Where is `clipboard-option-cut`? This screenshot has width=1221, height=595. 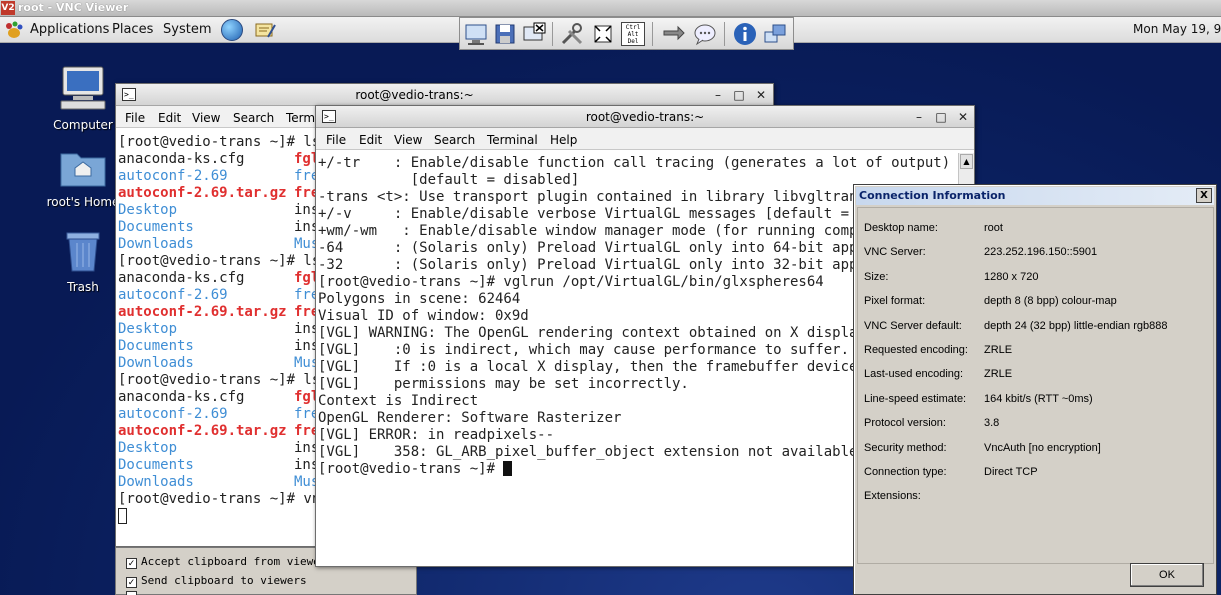 clipboard-option-cut is located at coordinates (133, 593).